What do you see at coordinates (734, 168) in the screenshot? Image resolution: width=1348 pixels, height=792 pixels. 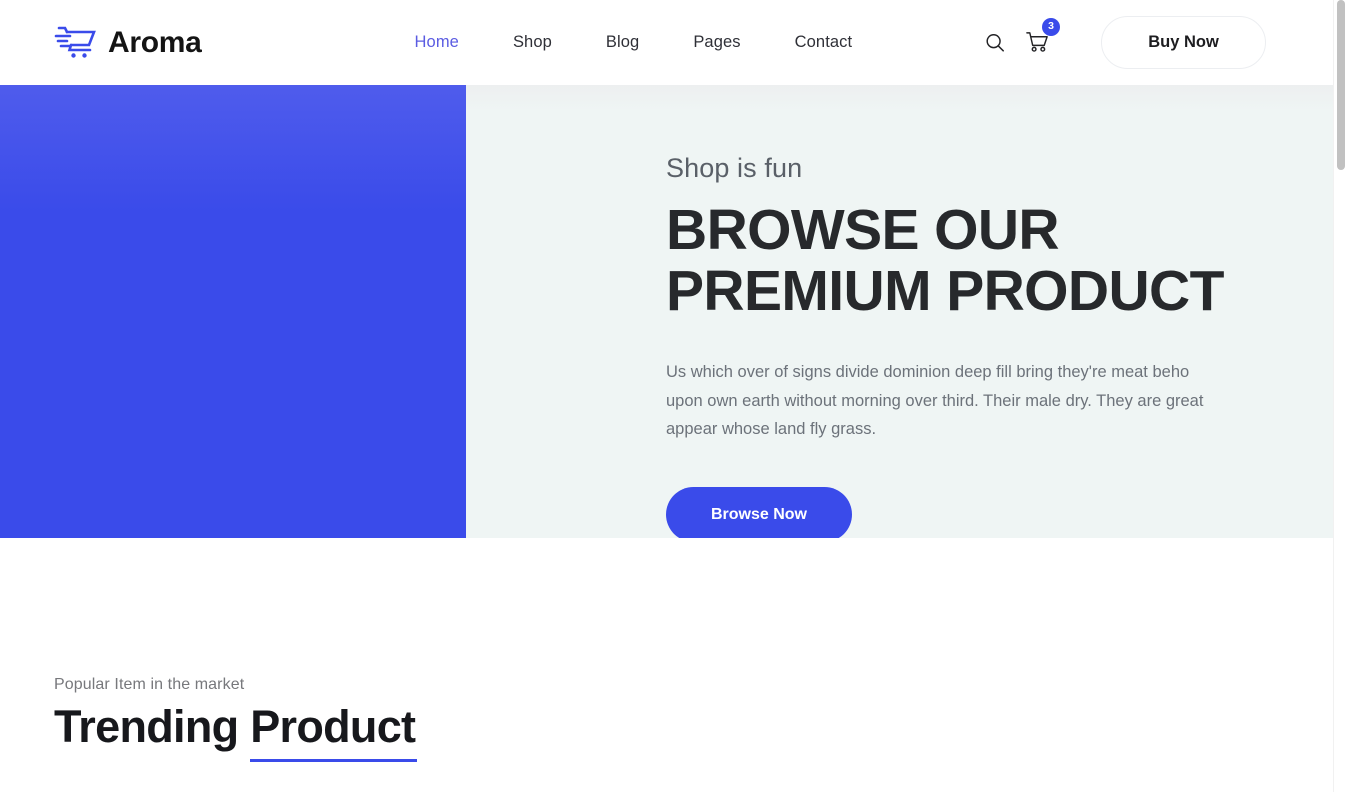 I see `hero-eyebrow: Shop is fun` at bounding box center [734, 168].